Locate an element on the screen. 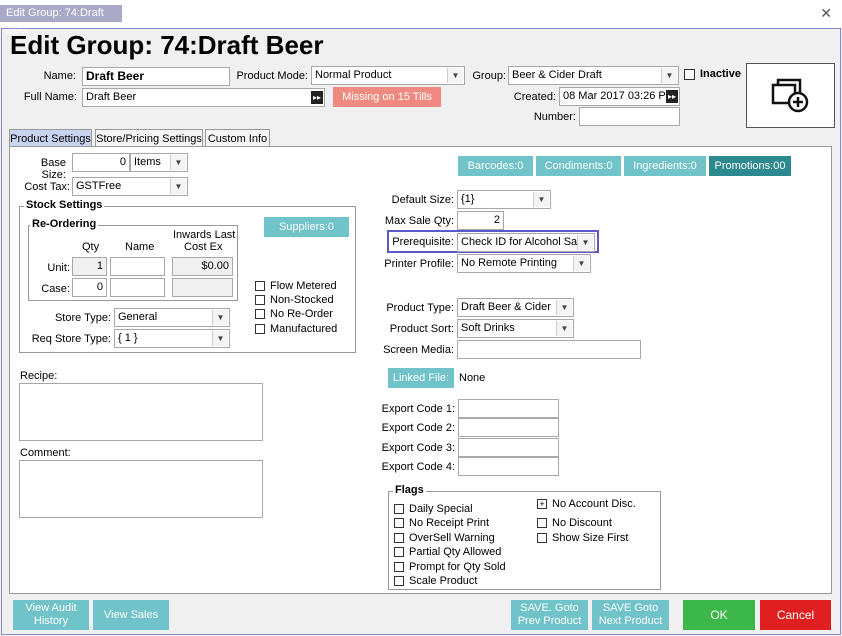 The height and width of the screenshot is (636, 842). close-icon: ✕ is located at coordinates (826, 13).